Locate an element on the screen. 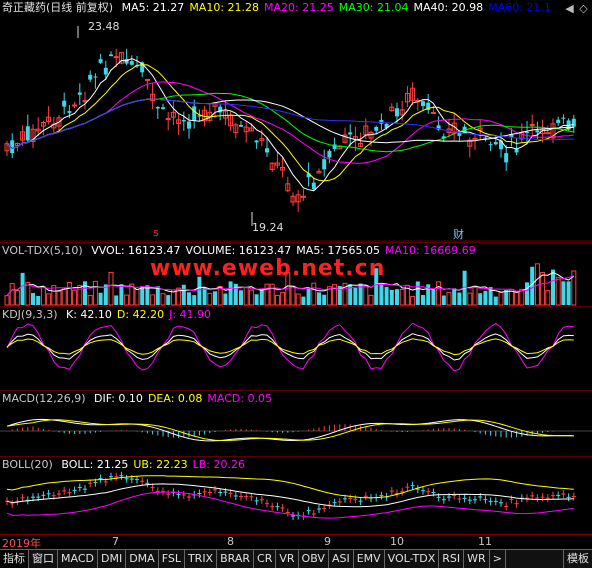  boll-title: BOLL(20) is located at coordinates (27, 464).